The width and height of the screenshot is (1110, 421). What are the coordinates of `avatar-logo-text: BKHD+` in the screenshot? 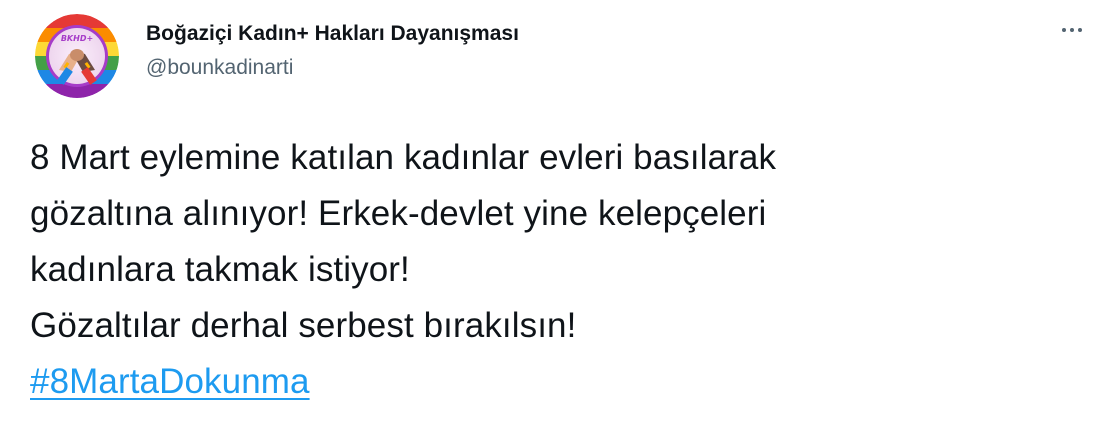 It's located at (77, 38).